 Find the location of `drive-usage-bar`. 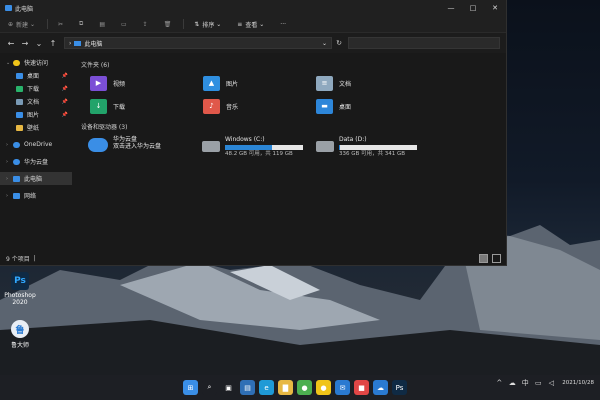

drive-usage-bar is located at coordinates (378, 147).